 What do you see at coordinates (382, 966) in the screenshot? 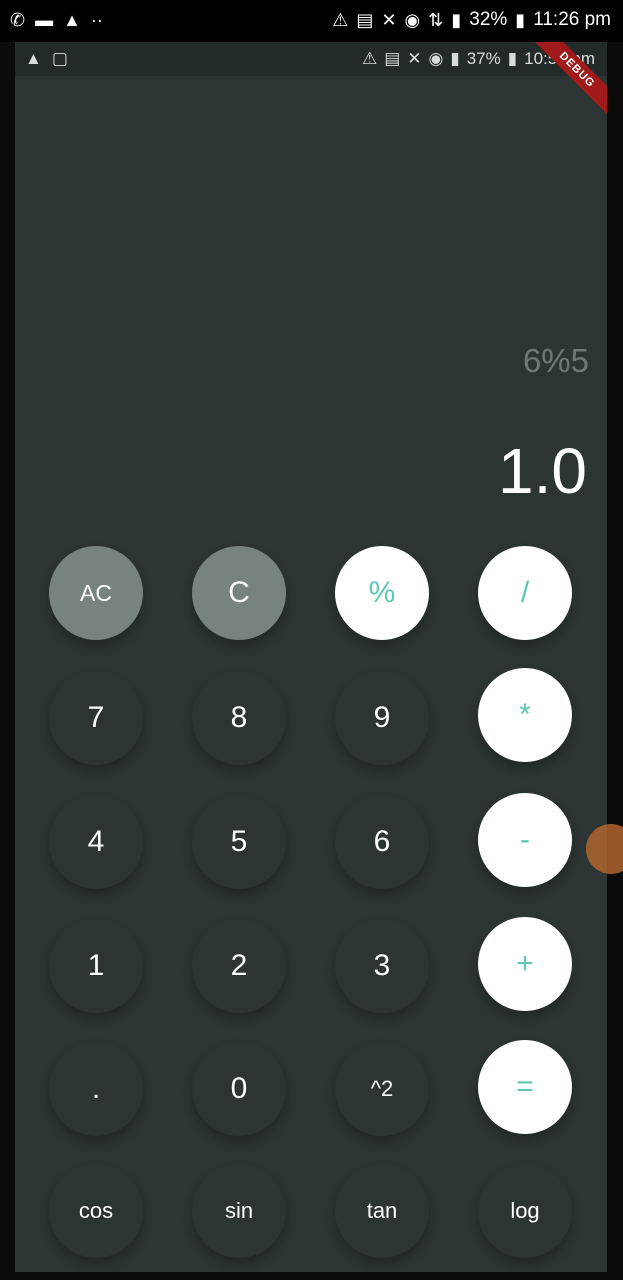
I see `digit-3-button: 3` at bounding box center [382, 966].